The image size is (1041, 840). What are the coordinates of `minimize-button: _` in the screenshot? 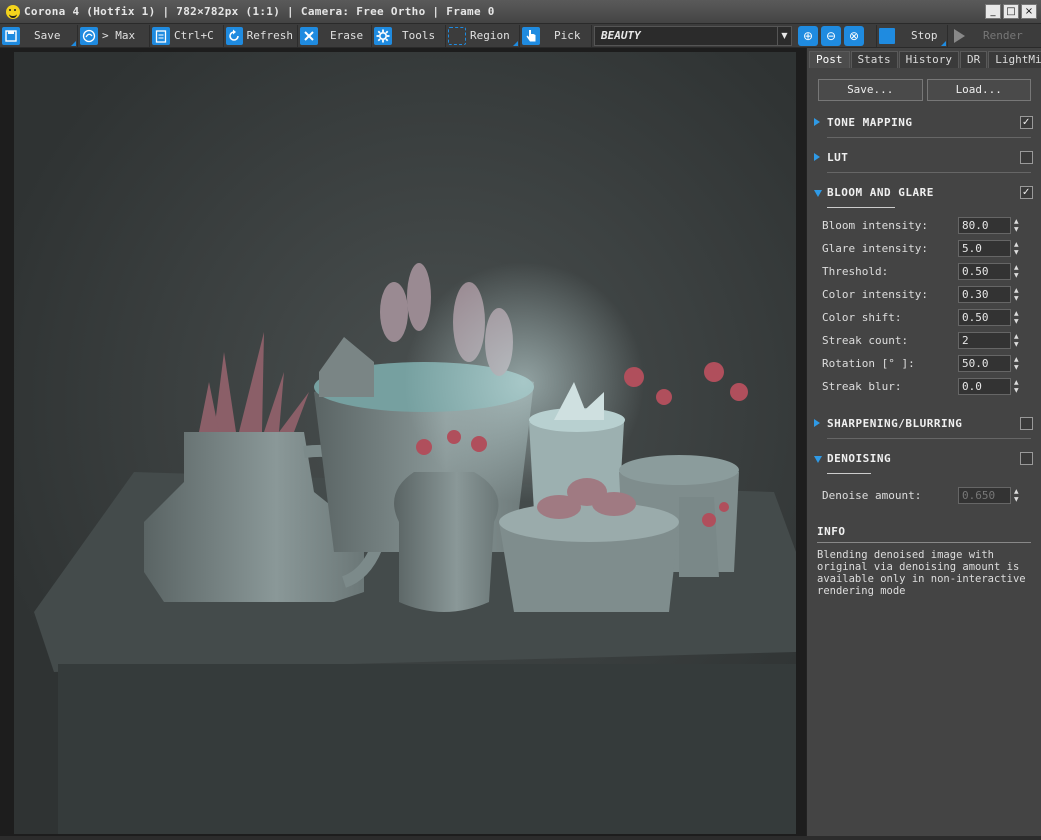 It's located at (993, 11).